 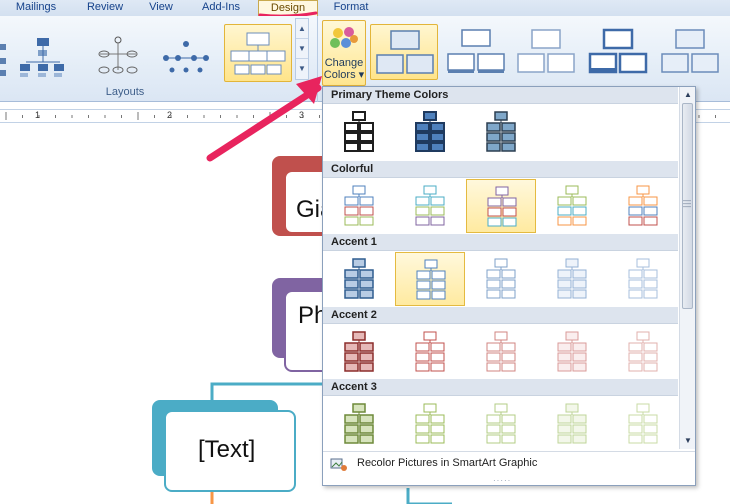 I want to click on layout-option-selected, so click(x=258, y=53).